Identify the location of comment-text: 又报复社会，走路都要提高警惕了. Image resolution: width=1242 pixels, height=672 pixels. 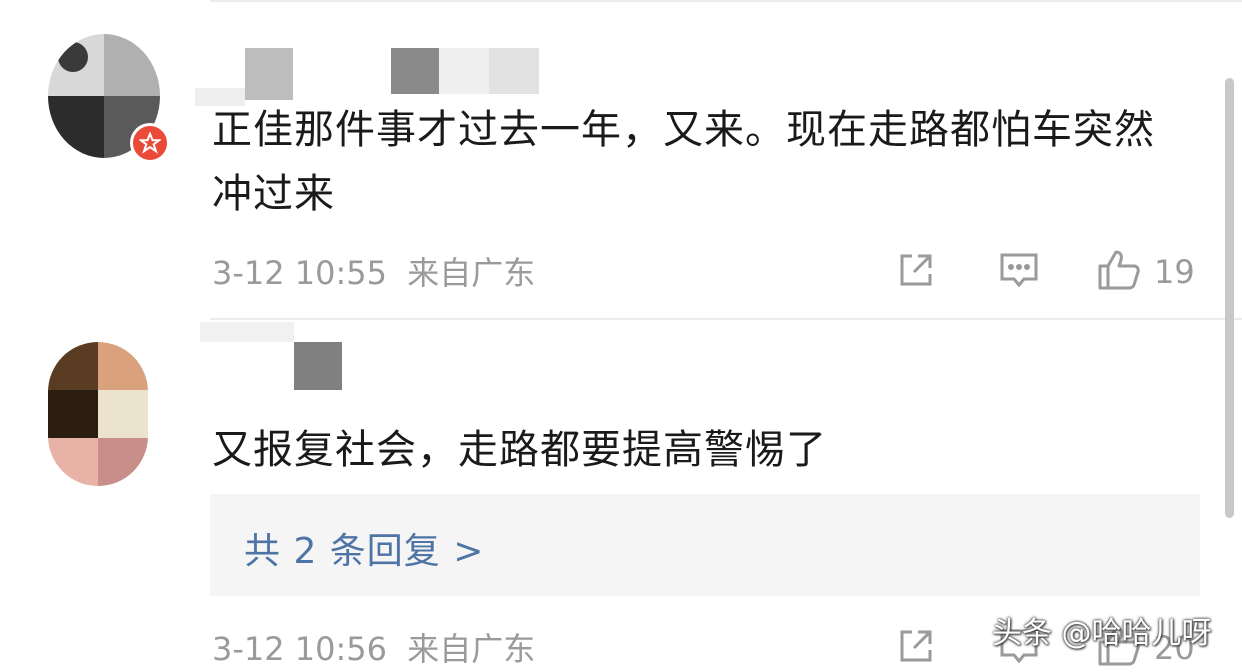
(519, 450).